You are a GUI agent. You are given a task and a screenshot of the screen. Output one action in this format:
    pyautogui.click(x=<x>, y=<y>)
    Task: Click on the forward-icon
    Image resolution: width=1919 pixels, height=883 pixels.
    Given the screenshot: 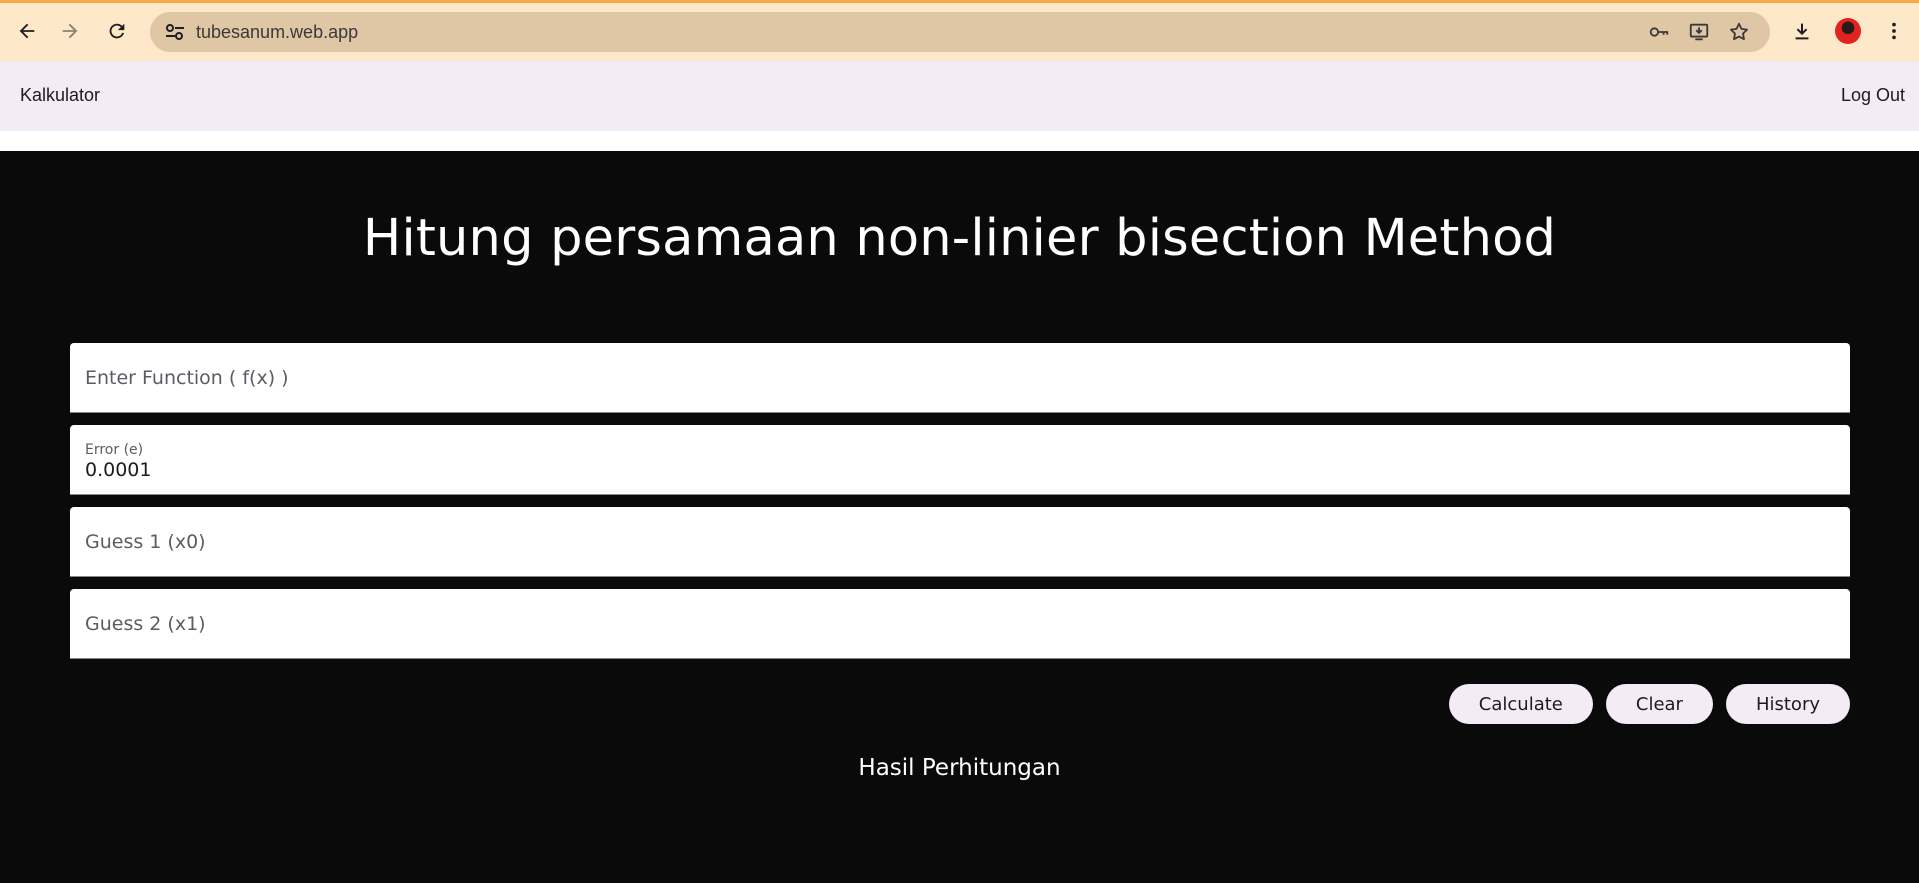 What is the action you would take?
    pyautogui.click(x=70, y=31)
    